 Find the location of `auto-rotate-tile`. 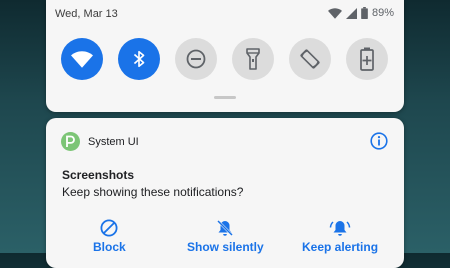

auto-rotate-tile is located at coordinates (310, 59).